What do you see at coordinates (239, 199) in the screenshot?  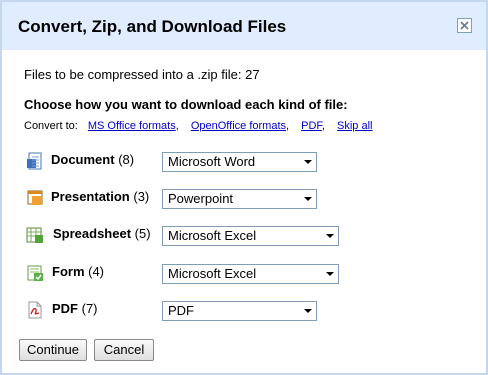 I see `format-select-presentation: Powerpoint` at bounding box center [239, 199].